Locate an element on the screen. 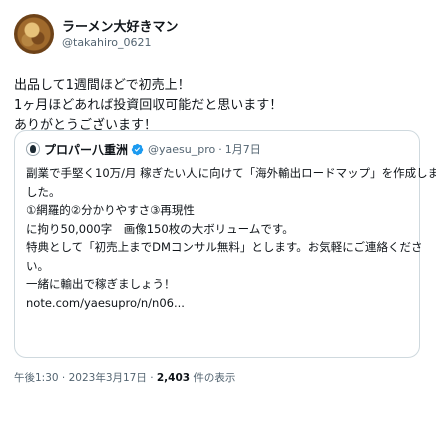 This screenshot has width=436, height=436. view-count-label: 件の表示 is located at coordinates (213, 378).